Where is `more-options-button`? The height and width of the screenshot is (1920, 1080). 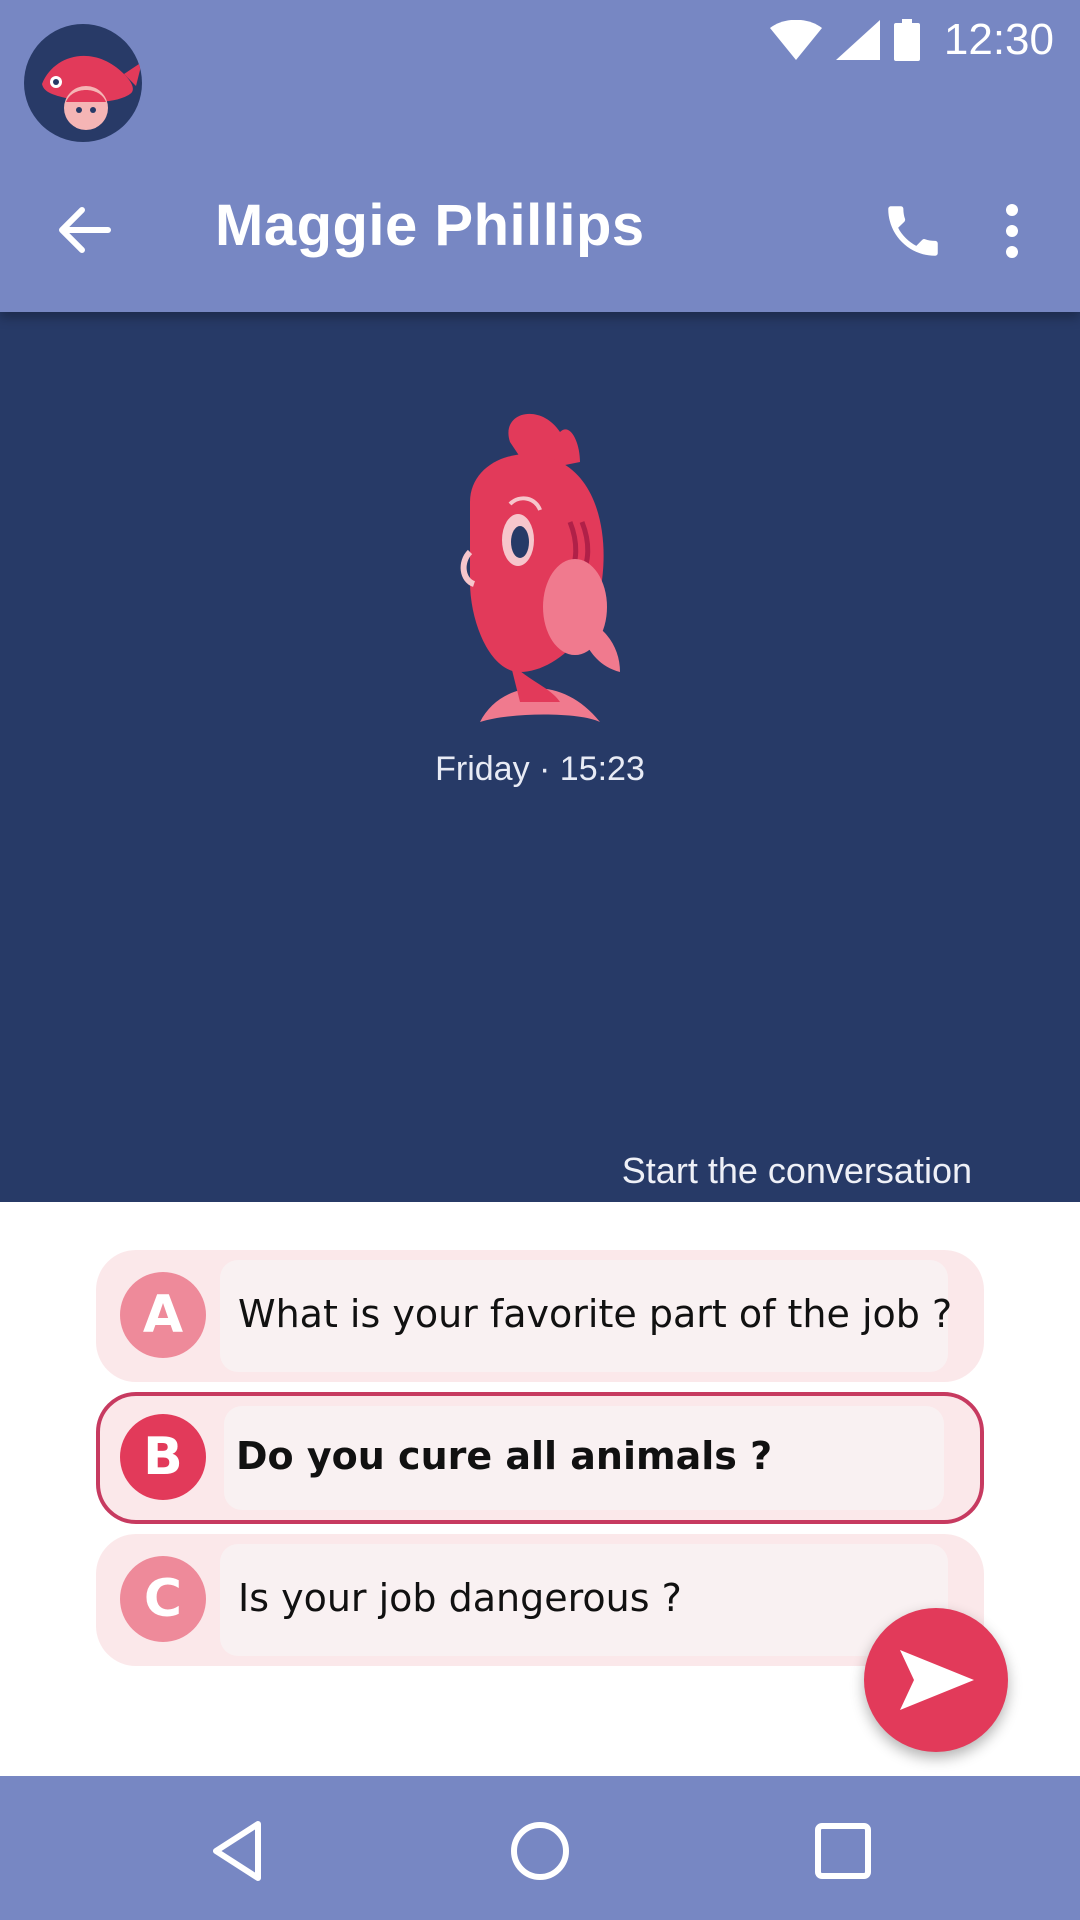
more-options-button is located at coordinates (1012, 231).